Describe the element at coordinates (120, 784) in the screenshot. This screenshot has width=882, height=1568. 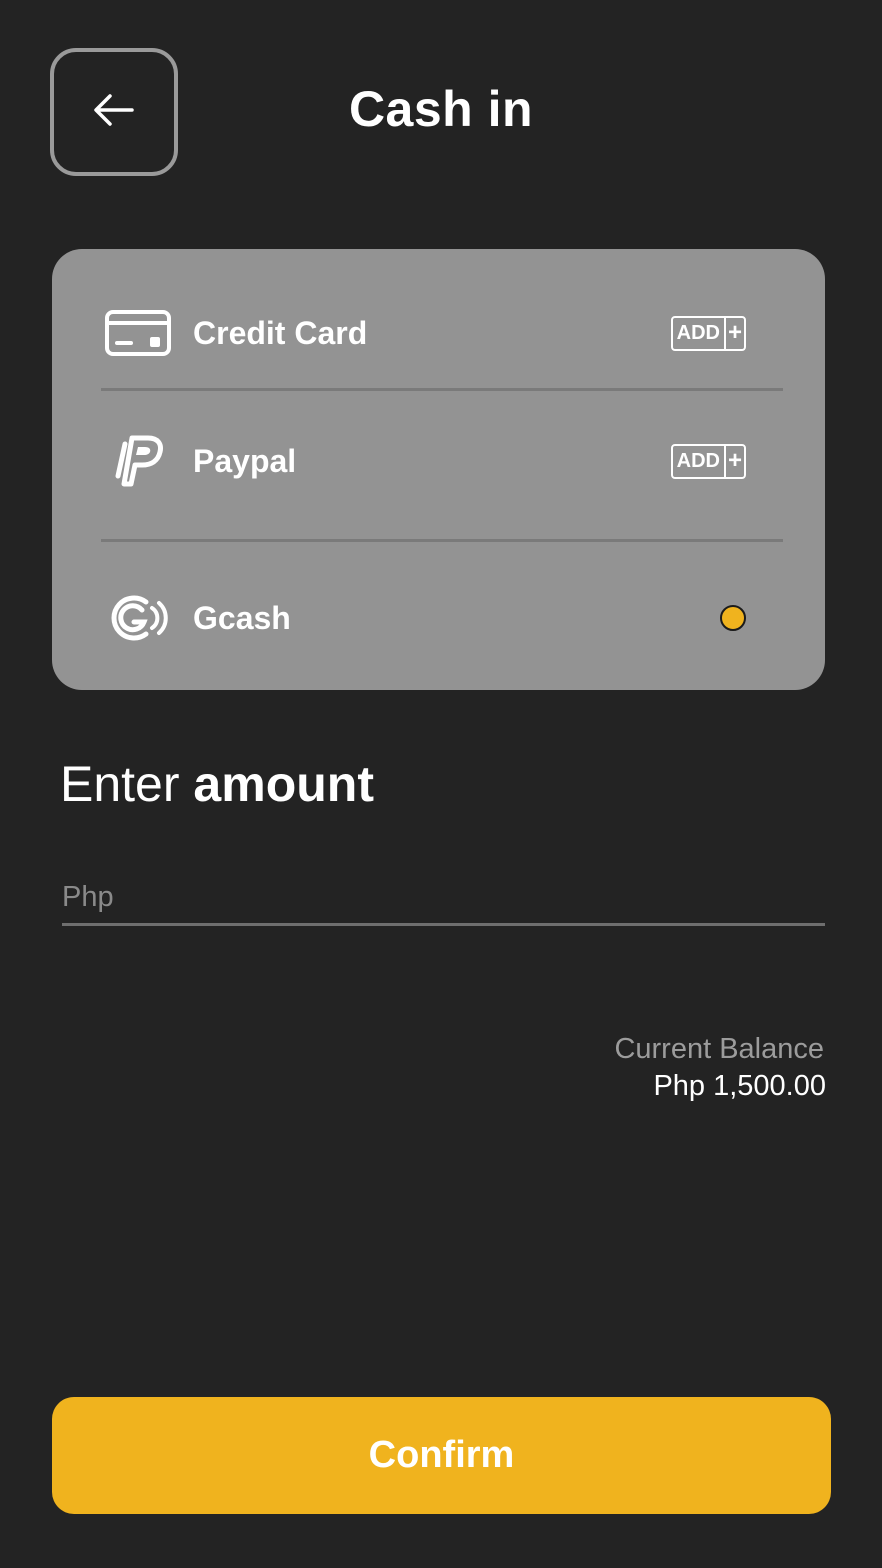
I see `amount-heading-light: Enter` at that location.